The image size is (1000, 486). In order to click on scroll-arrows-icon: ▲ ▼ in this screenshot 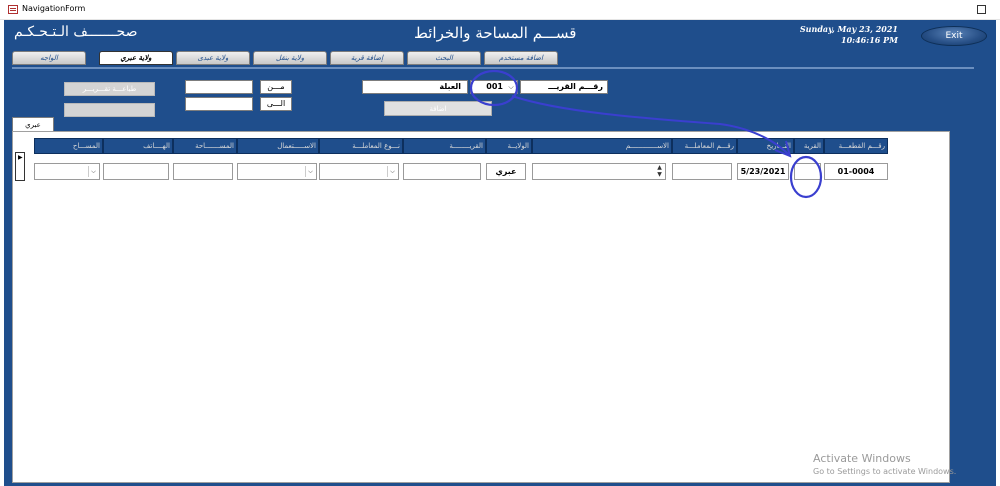, I will do `click(659, 171)`.